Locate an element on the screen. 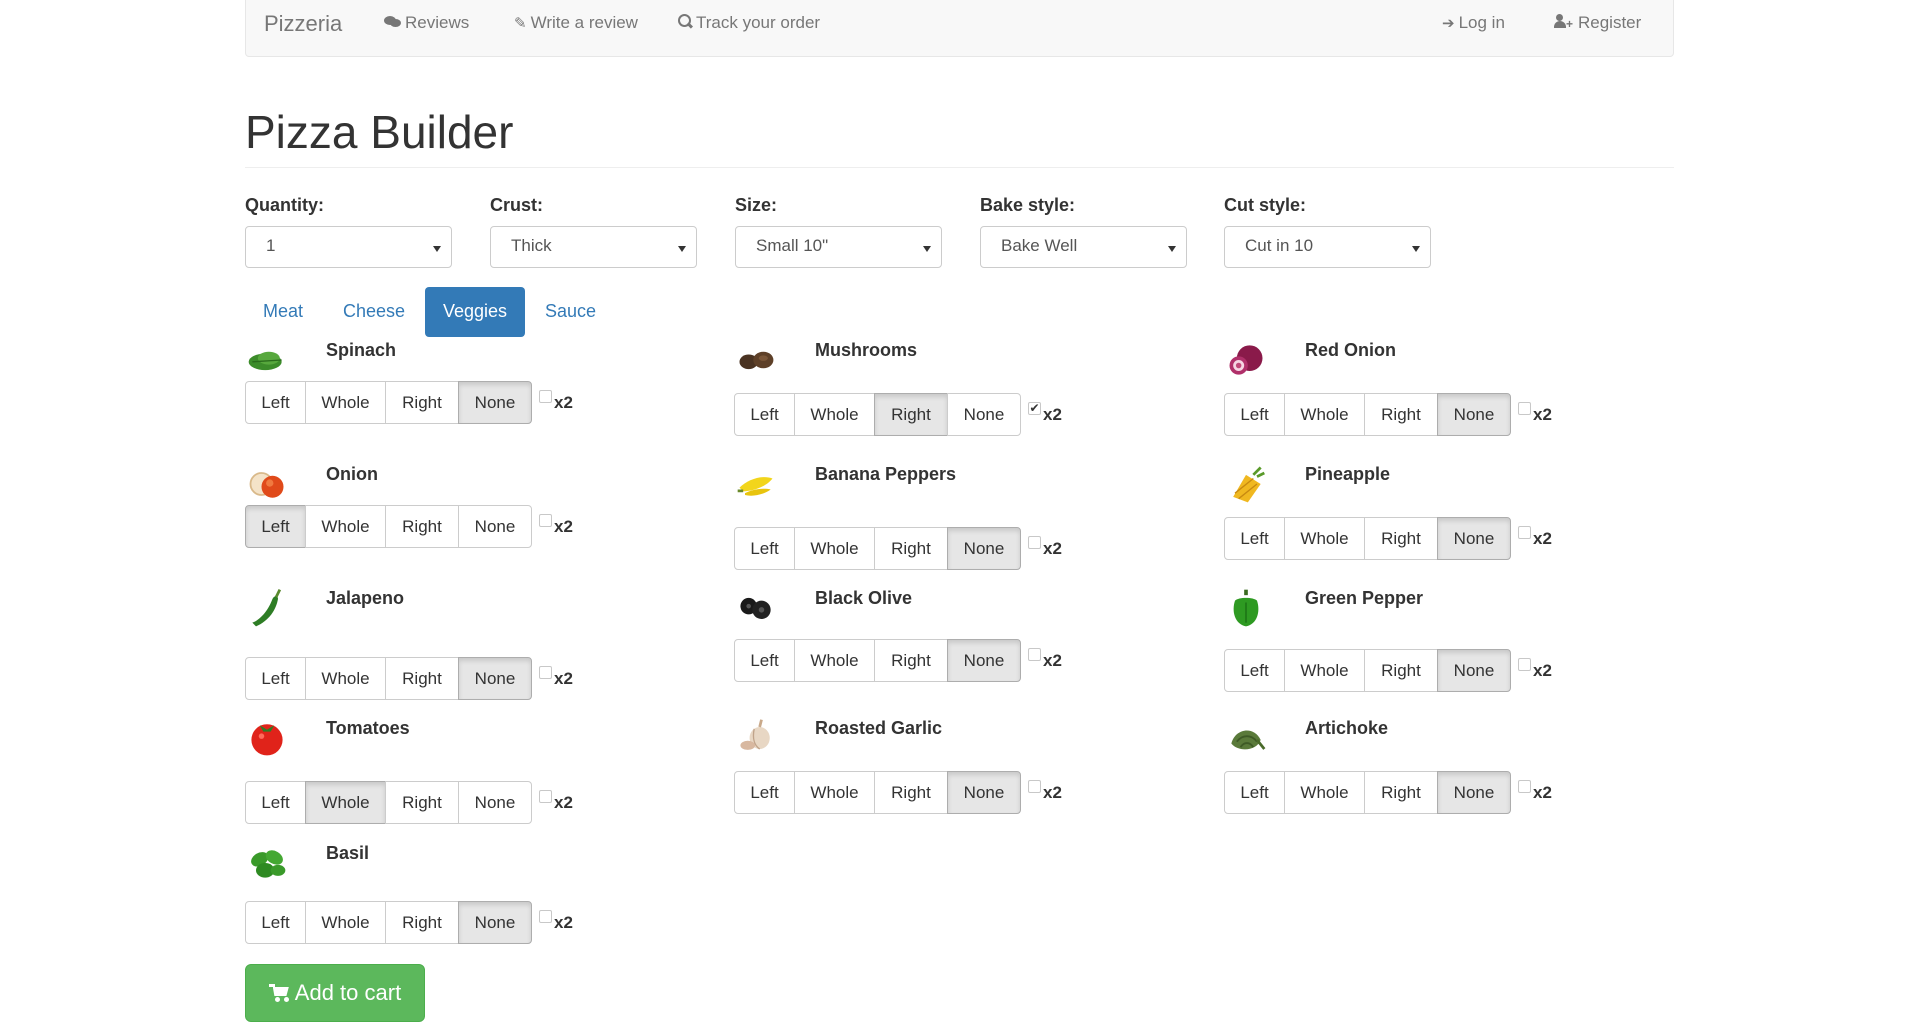 Image resolution: width=1914 pixels, height=1026 pixels. placement-button-group: Left Whole Right None is located at coordinates (877, 414).